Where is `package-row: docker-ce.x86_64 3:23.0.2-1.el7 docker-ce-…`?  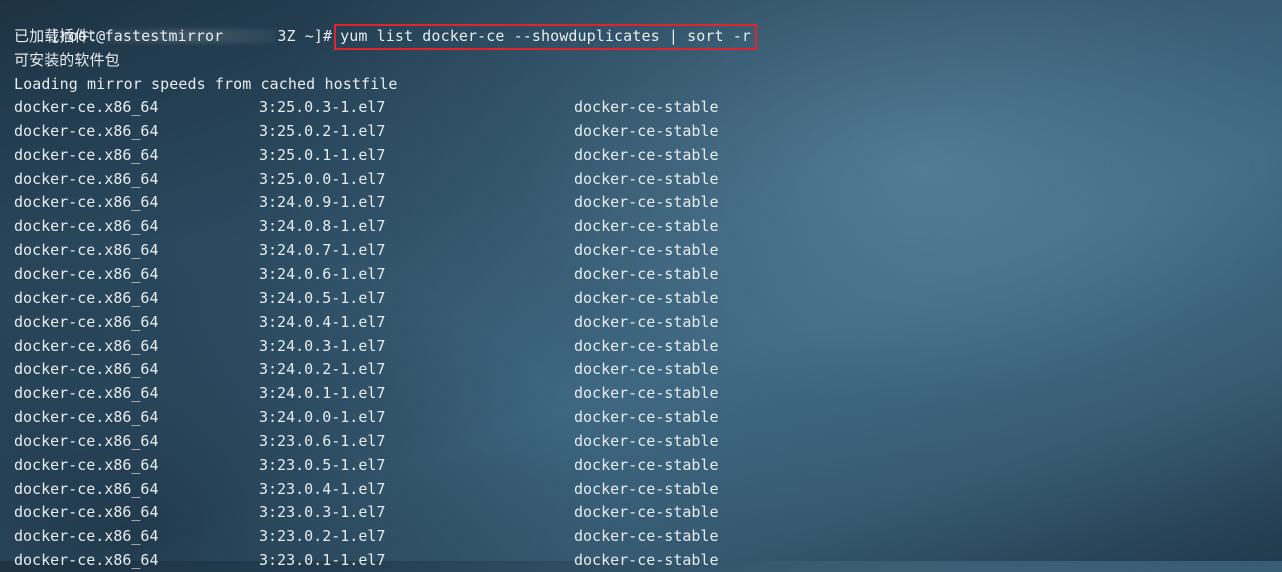
package-row: docker-ce.x86_64 3:23.0.2-1.el7 docker-ce-… is located at coordinates (394, 536).